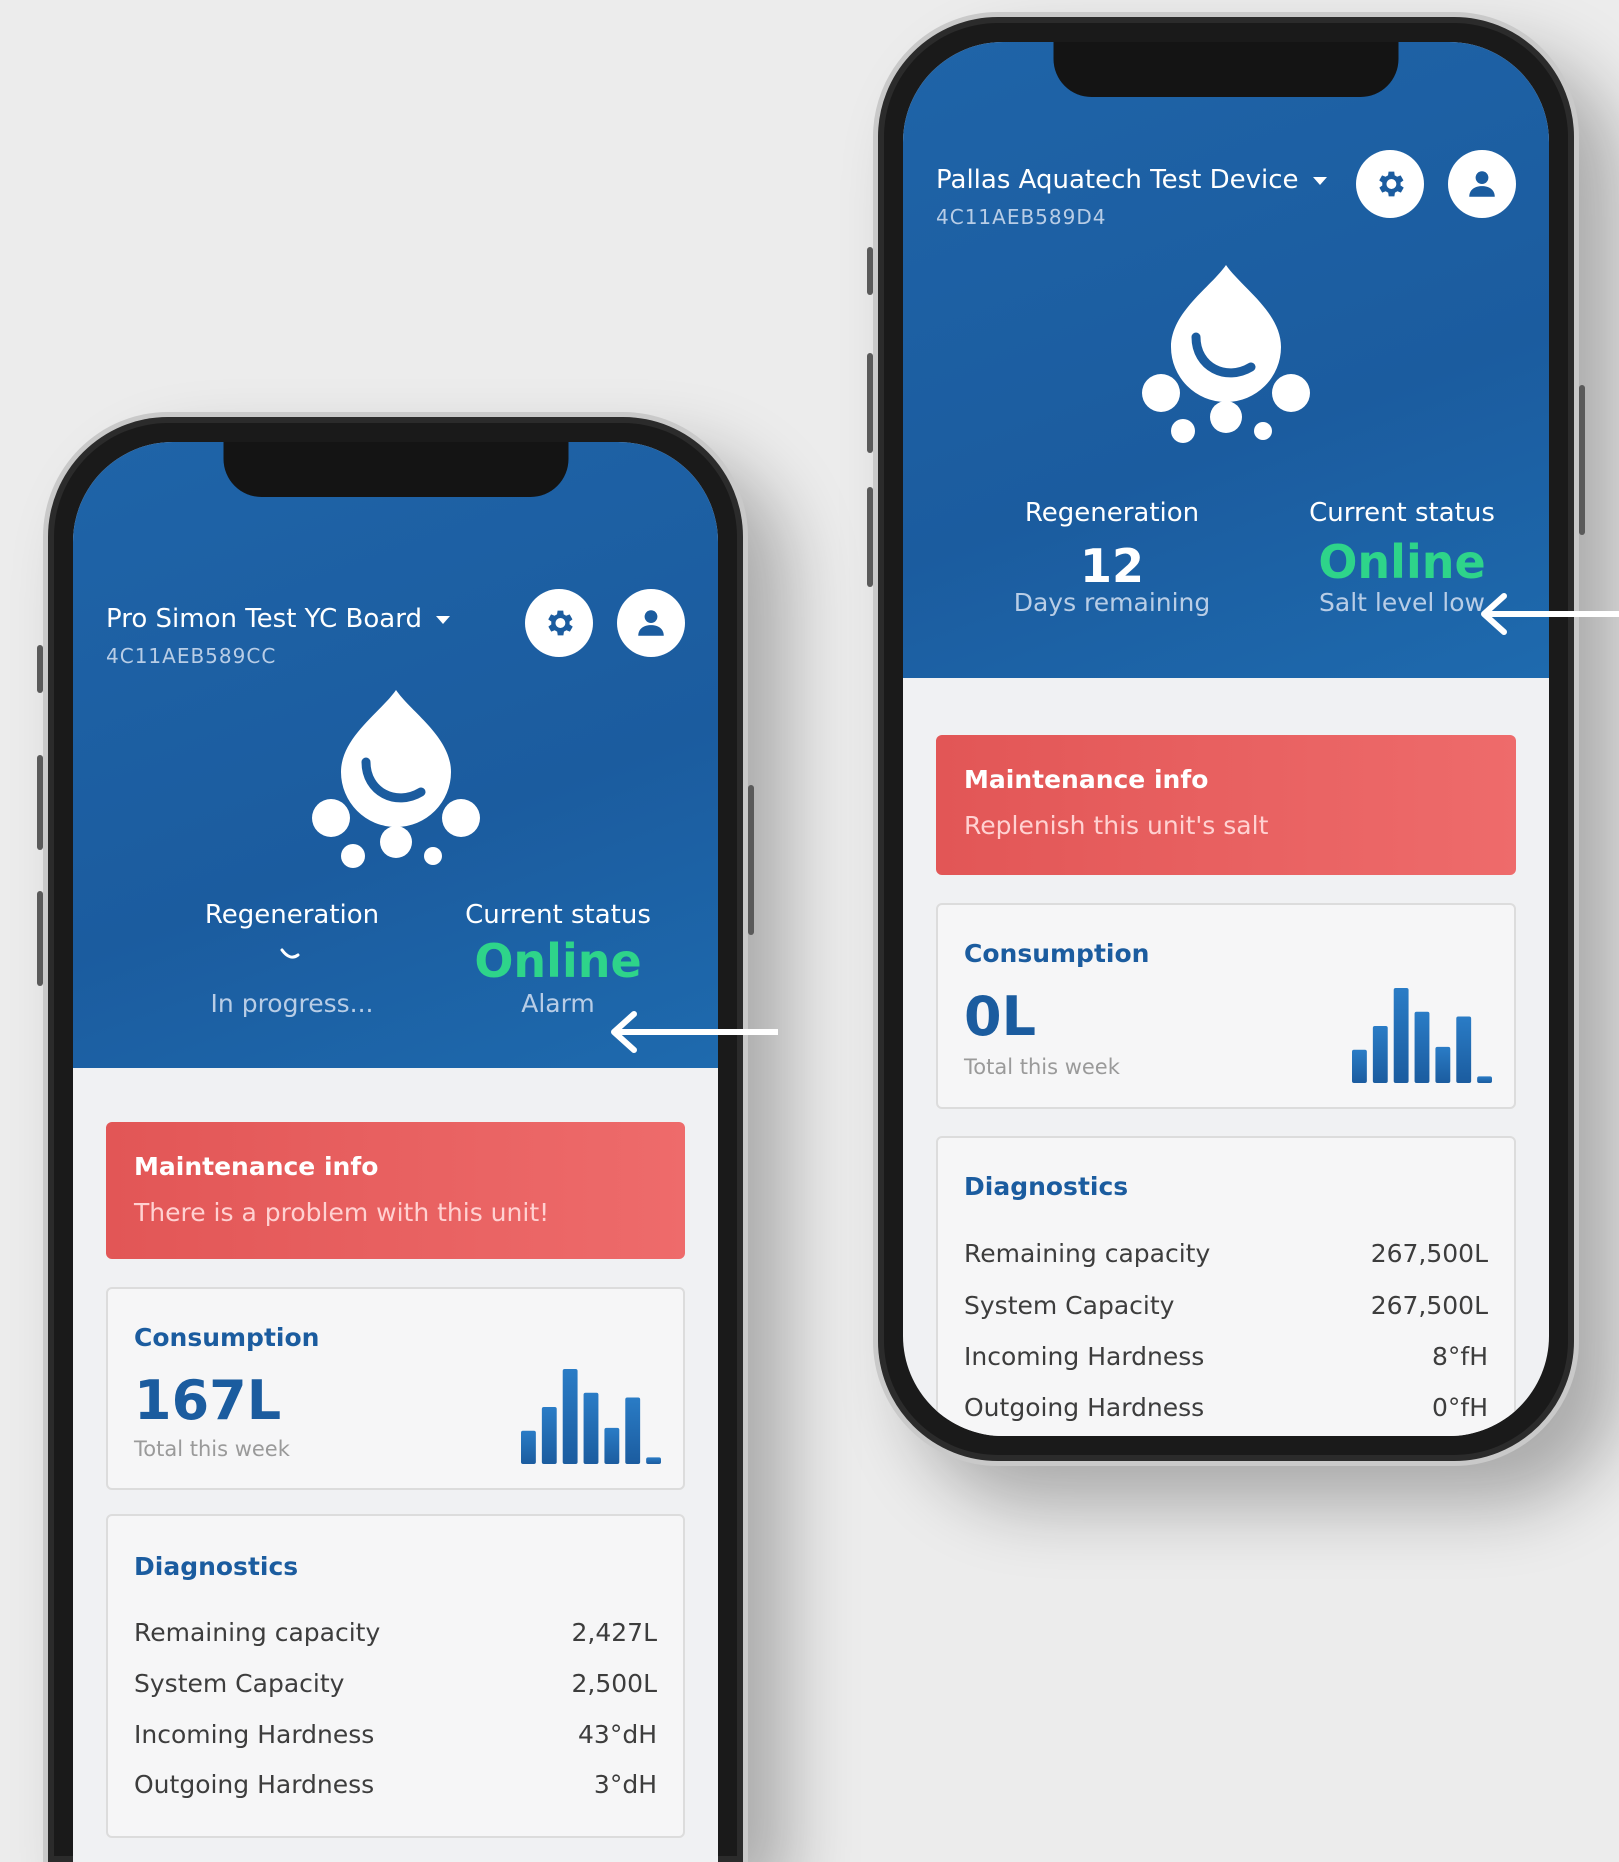 The width and height of the screenshot is (1619, 1862). What do you see at coordinates (1459, 1356) in the screenshot?
I see `diag-value: 8°fH` at bounding box center [1459, 1356].